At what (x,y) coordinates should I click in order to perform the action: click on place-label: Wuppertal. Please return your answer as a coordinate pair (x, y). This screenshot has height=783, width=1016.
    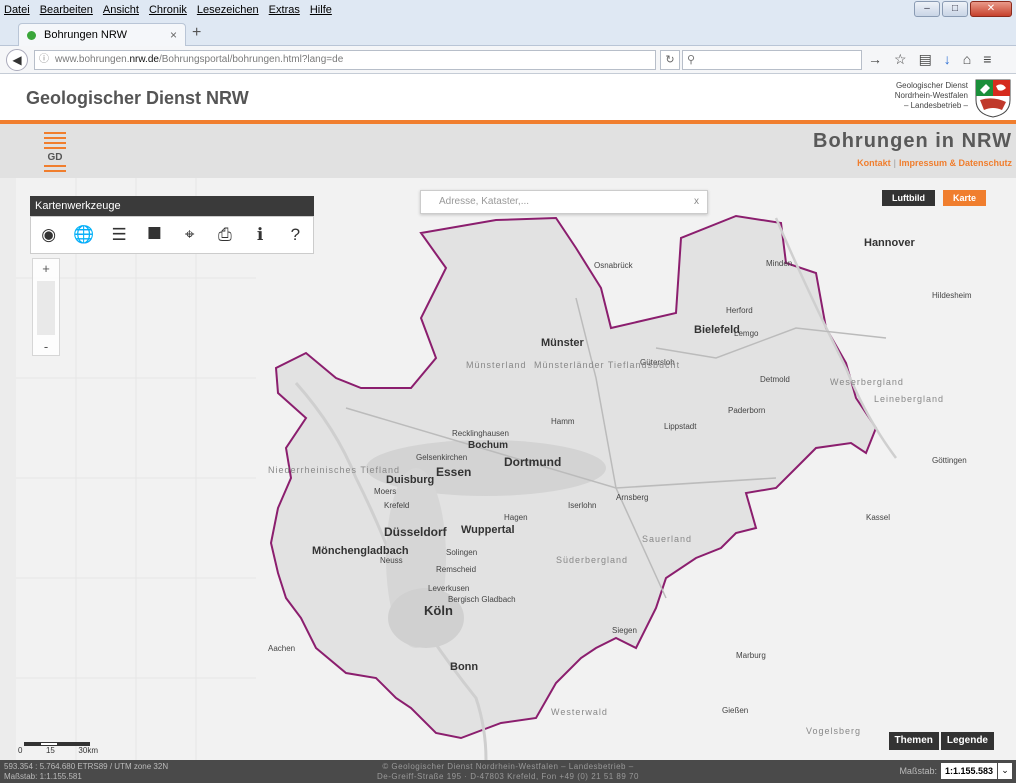
    Looking at the image, I should click on (488, 530).